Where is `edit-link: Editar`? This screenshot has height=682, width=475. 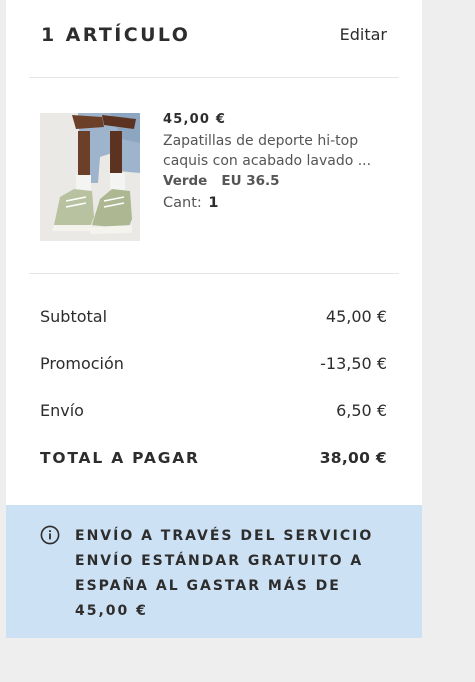
edit-link: Editar is located at coordinates (363, 34).